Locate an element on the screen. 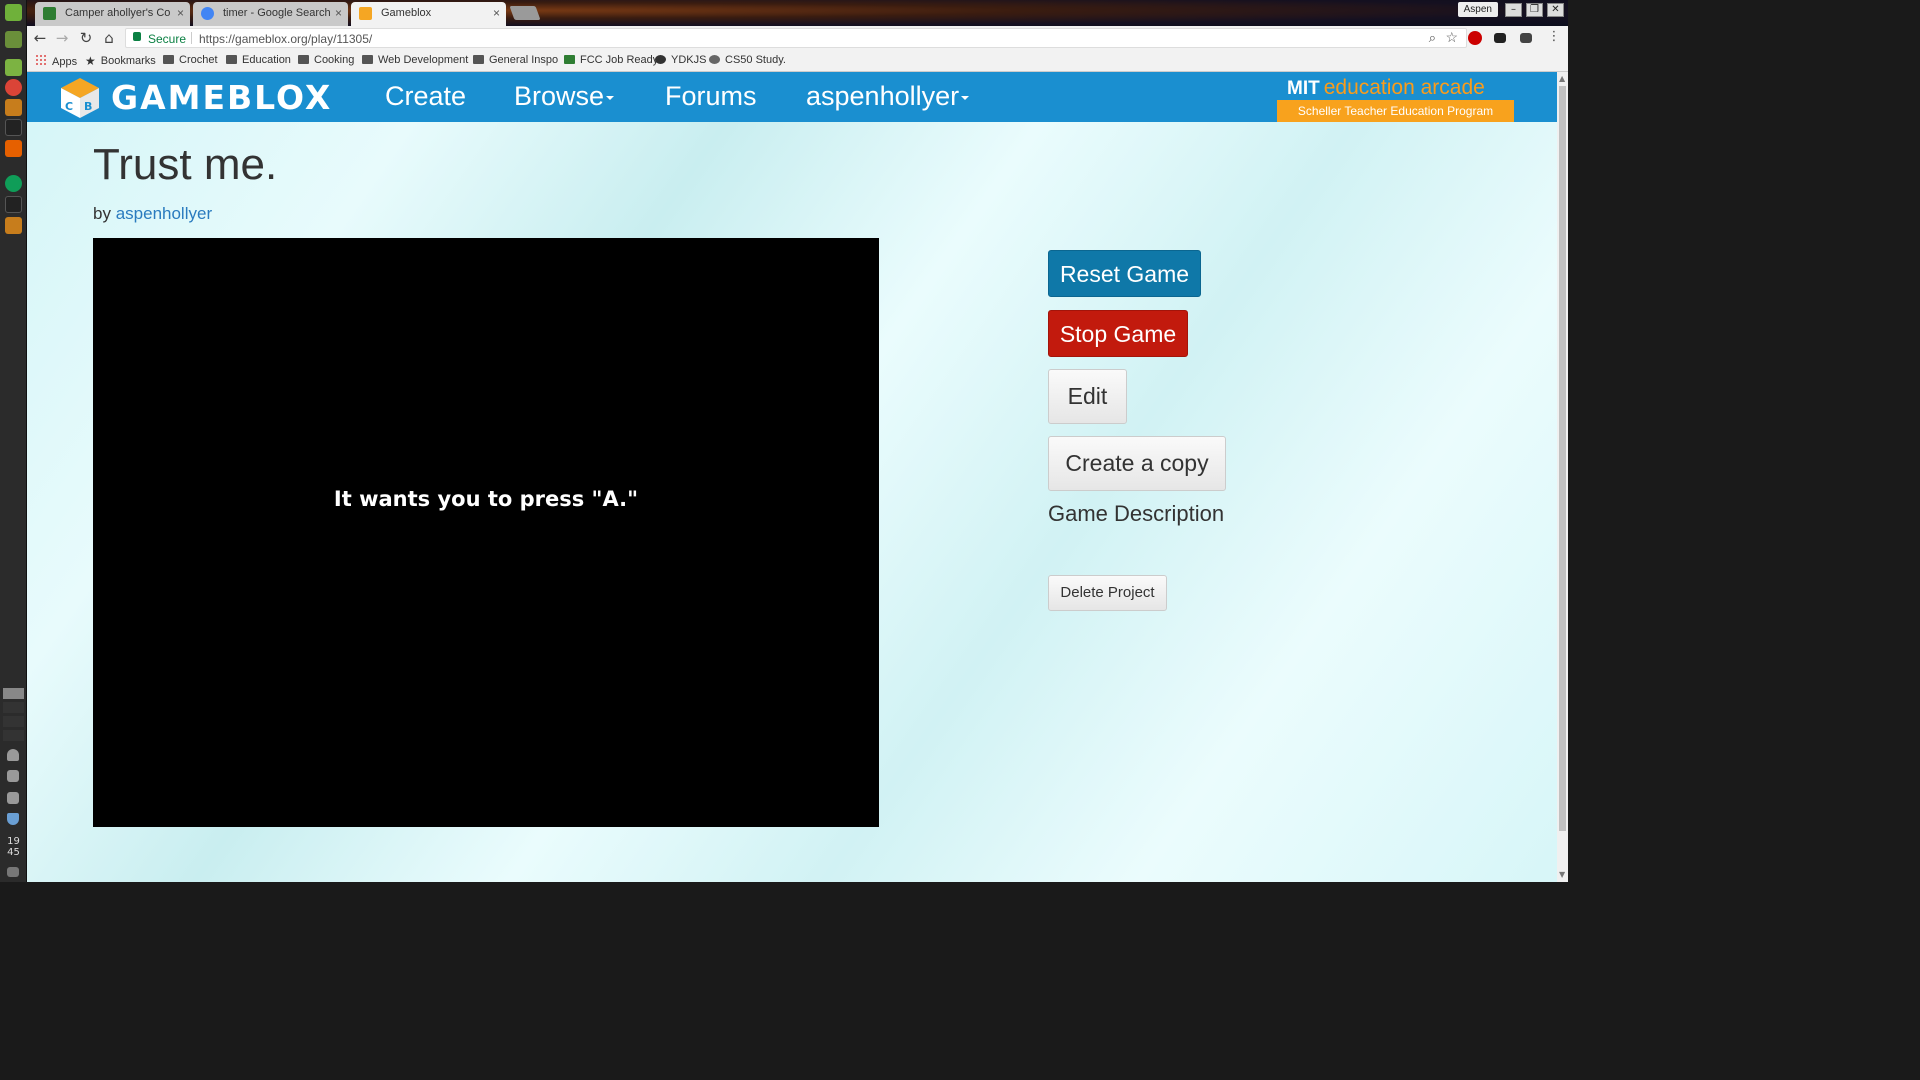  svg-text: C is located at coordinates (69, 106).